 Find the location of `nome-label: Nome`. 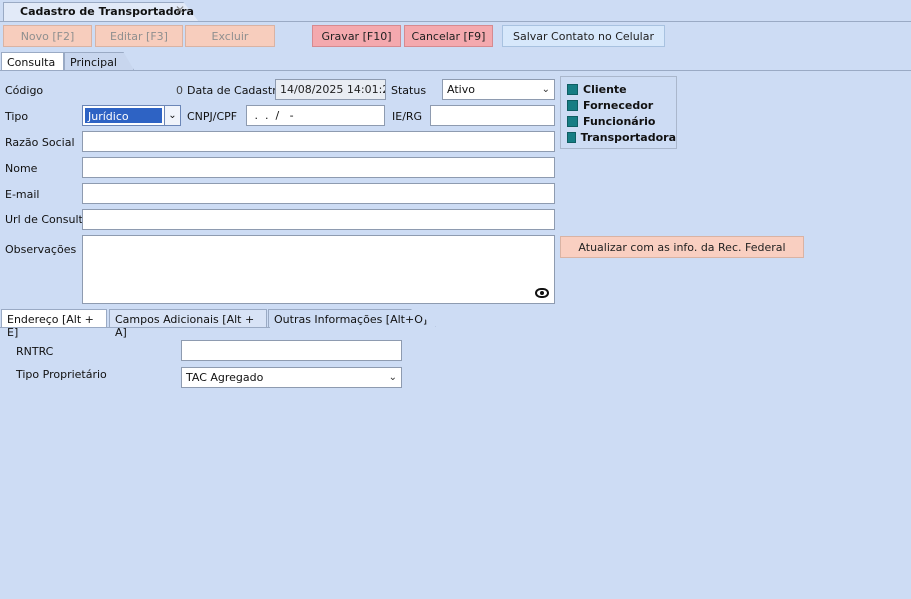

nome-label: Nome is located at coordinates (21, 168).